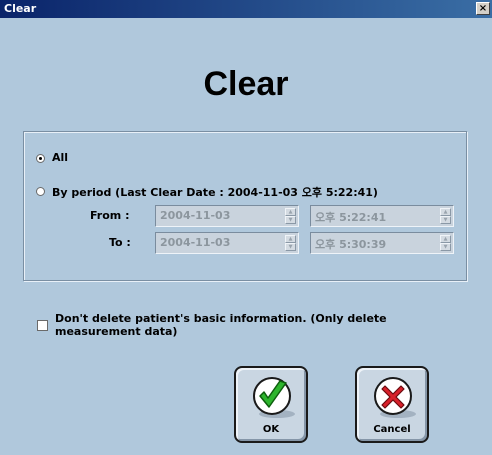 The height and width of the screenshot is (455, 492). Describe the element at coordinates (195, 242) in the screenshot. I see `to-date-value: 2004-11-03` at that location.